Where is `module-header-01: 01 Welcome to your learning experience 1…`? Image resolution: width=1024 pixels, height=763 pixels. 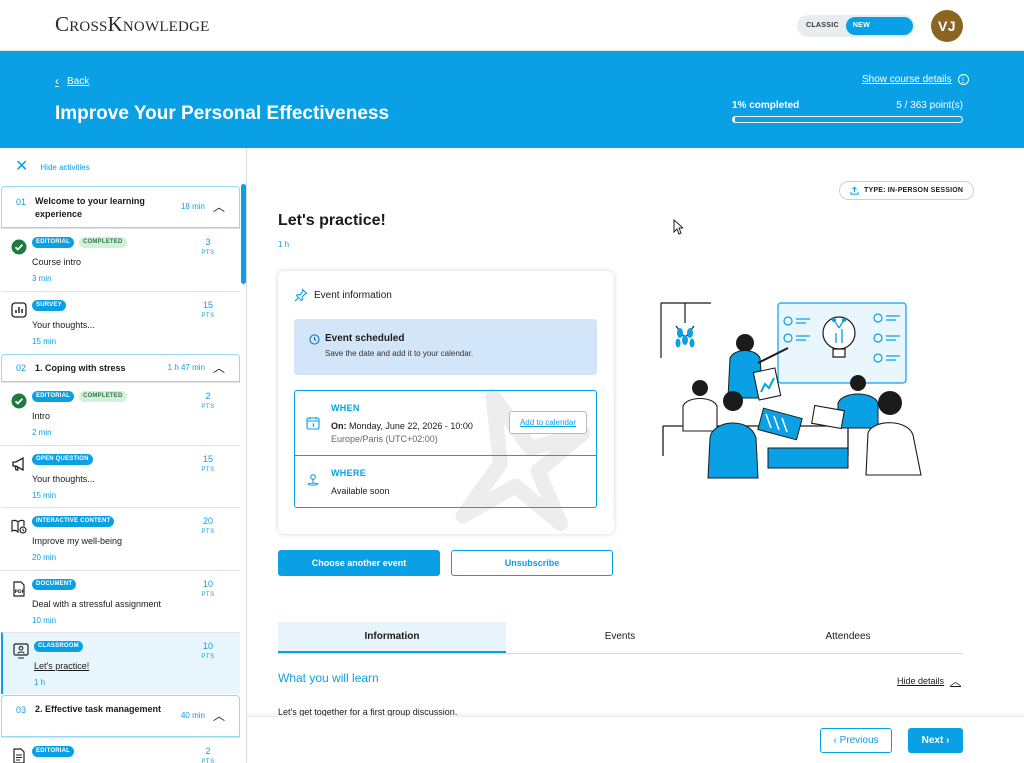 module-header-01: 01 Welcome to your learning experience 1… is located at coordinates (120, 207).